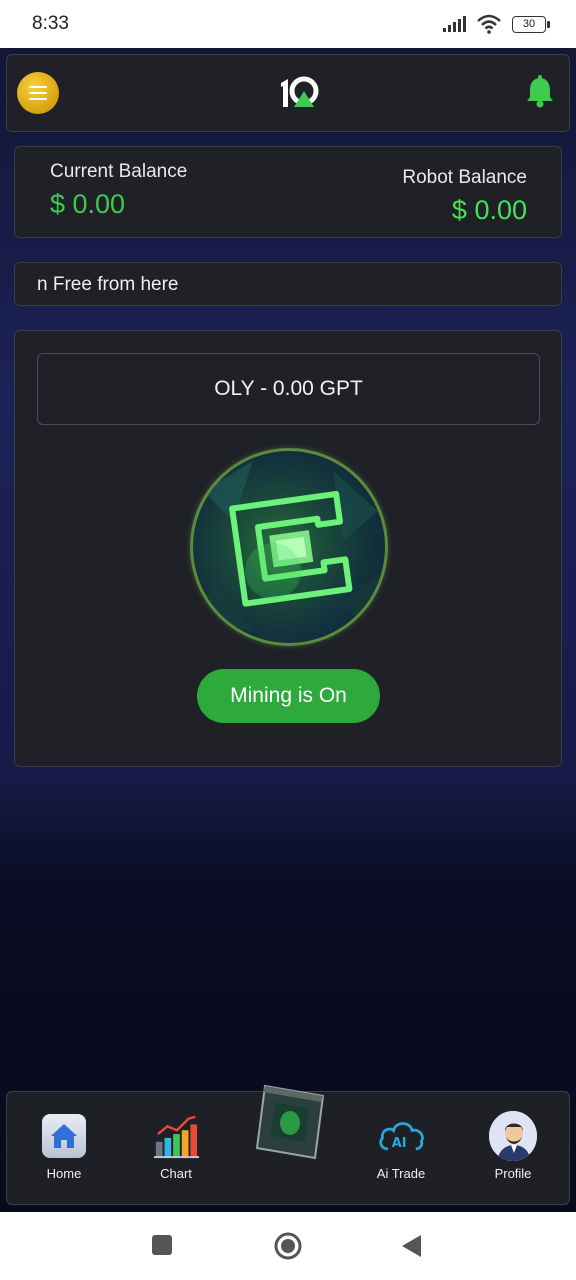 The image size is (576, 1280). I want to click on status-time: 8:33, so click(50, 23).